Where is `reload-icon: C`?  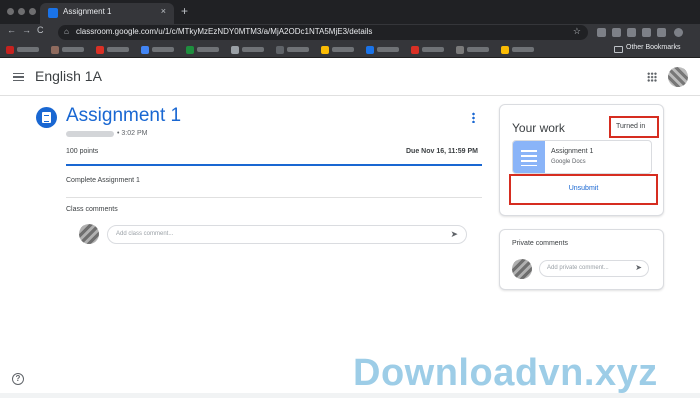 reload-icon: C is located at coordinates (40, 30).